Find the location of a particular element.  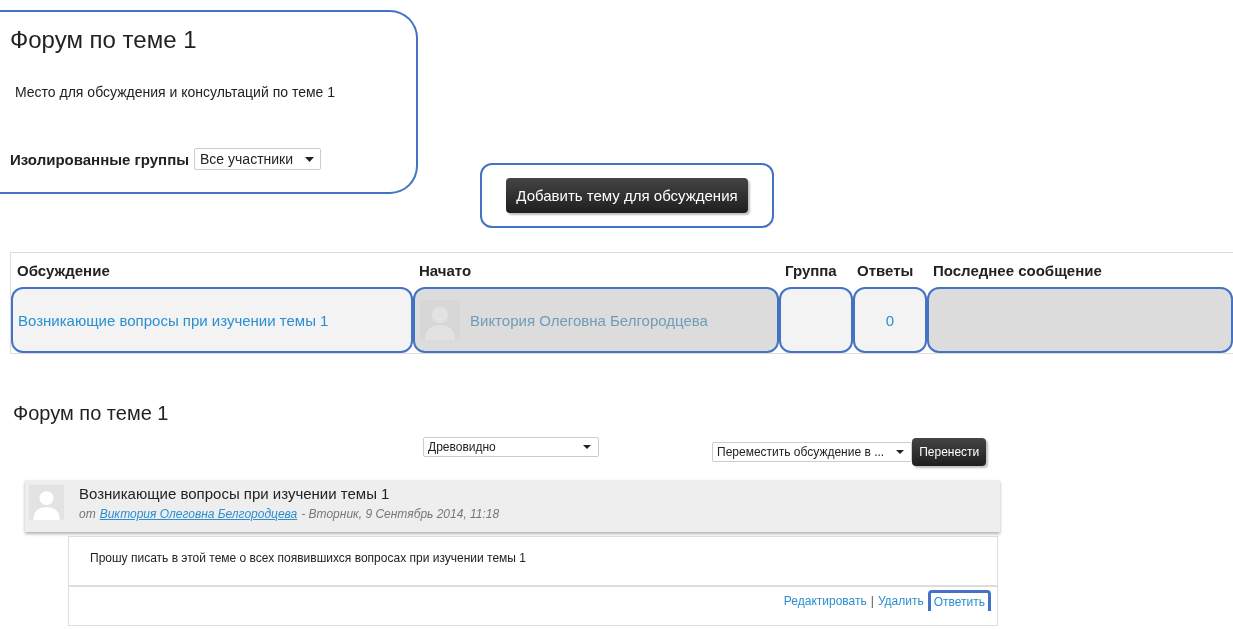

replies-link: 0 is located at coordinates (890, 320).